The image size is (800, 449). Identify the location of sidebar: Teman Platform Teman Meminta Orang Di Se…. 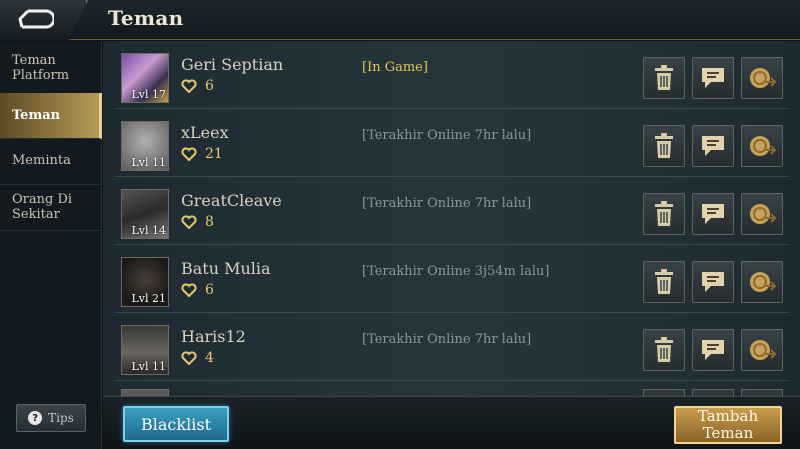
(51, 245).